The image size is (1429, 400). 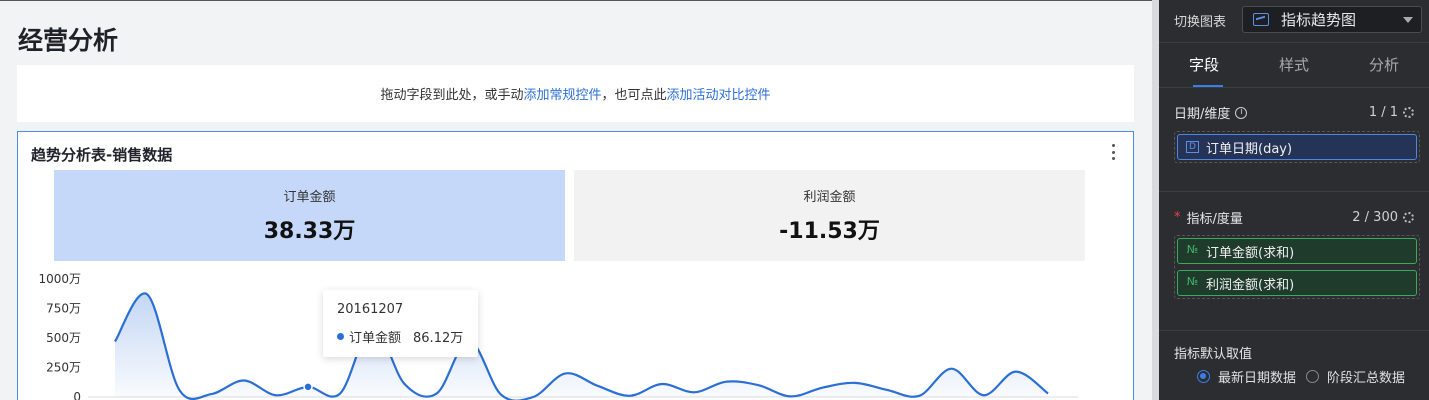 I want to click on measure-drop-zone: № 订单金额(求和) № 利润金额(求和), so click(x=1297, y=267).